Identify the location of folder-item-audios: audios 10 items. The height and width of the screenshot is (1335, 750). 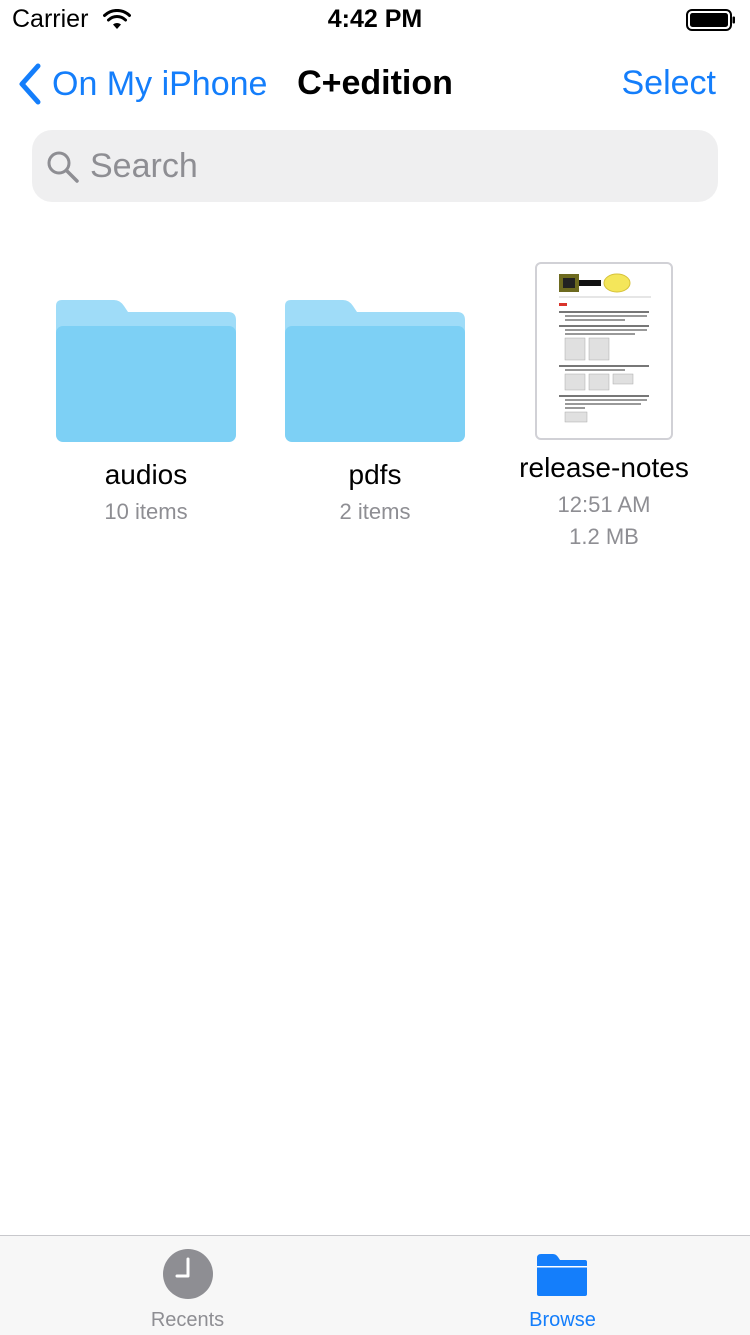
(146, 388).